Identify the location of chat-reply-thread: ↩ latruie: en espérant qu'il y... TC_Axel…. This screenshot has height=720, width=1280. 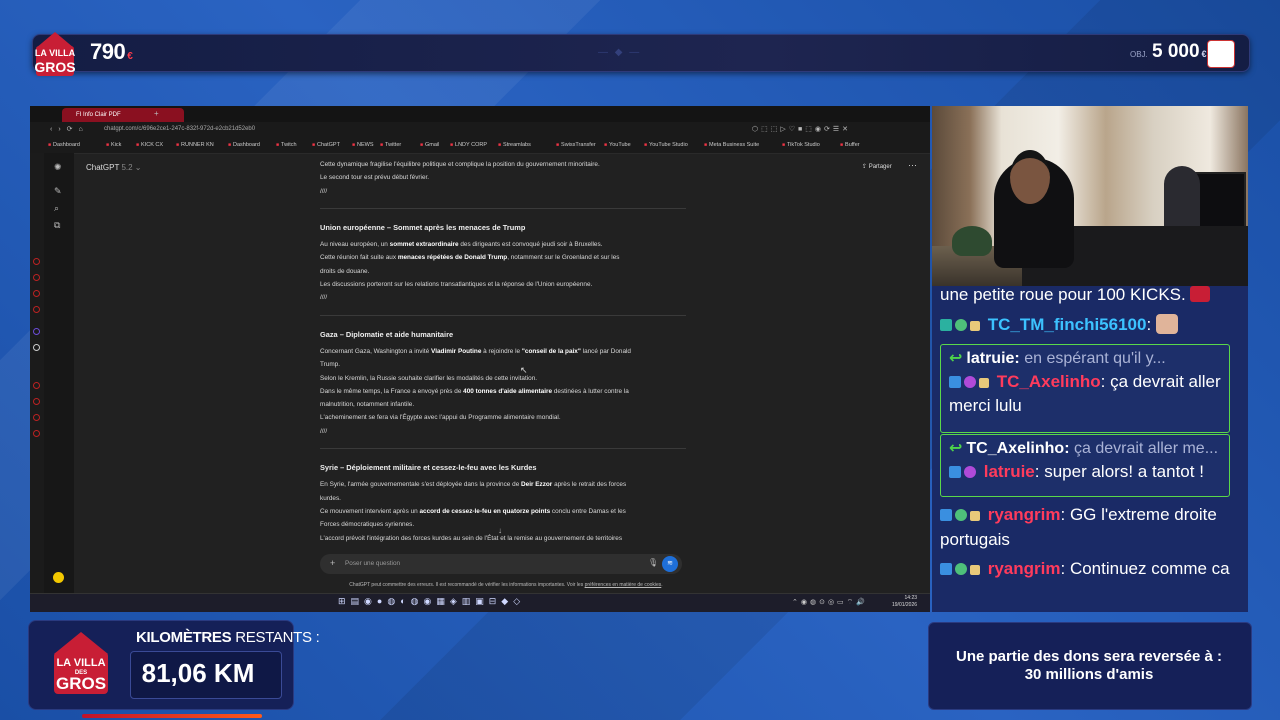
(1085, 388).